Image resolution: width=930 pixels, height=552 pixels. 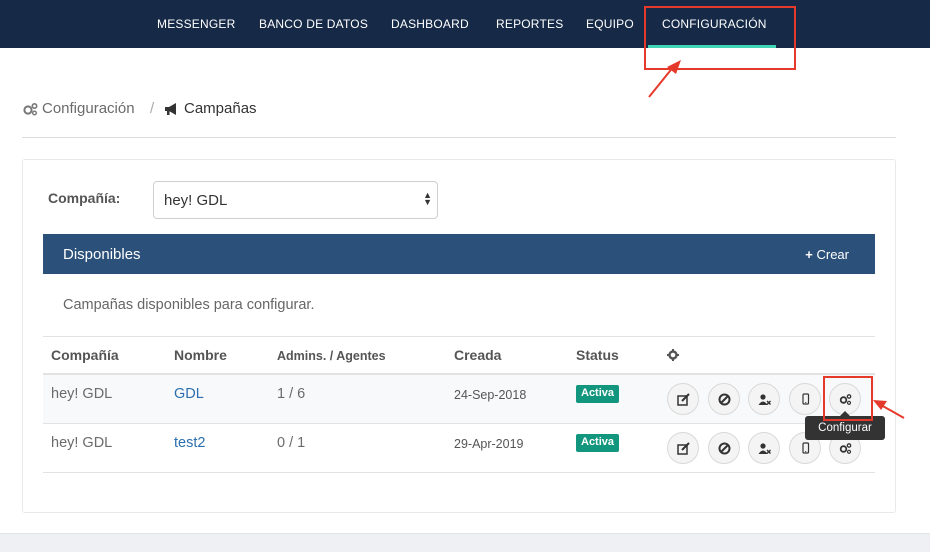 I want to click on breadcrumb-campanas: Campañas, so click(x=220, y=108).